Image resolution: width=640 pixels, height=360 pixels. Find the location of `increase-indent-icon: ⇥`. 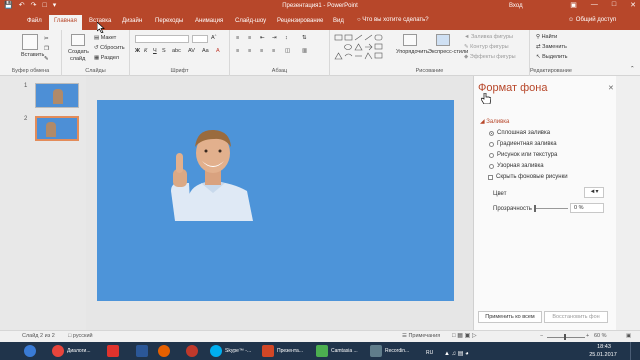

increase-indent-icon: ⇥ is located at coordinates (274, 38).